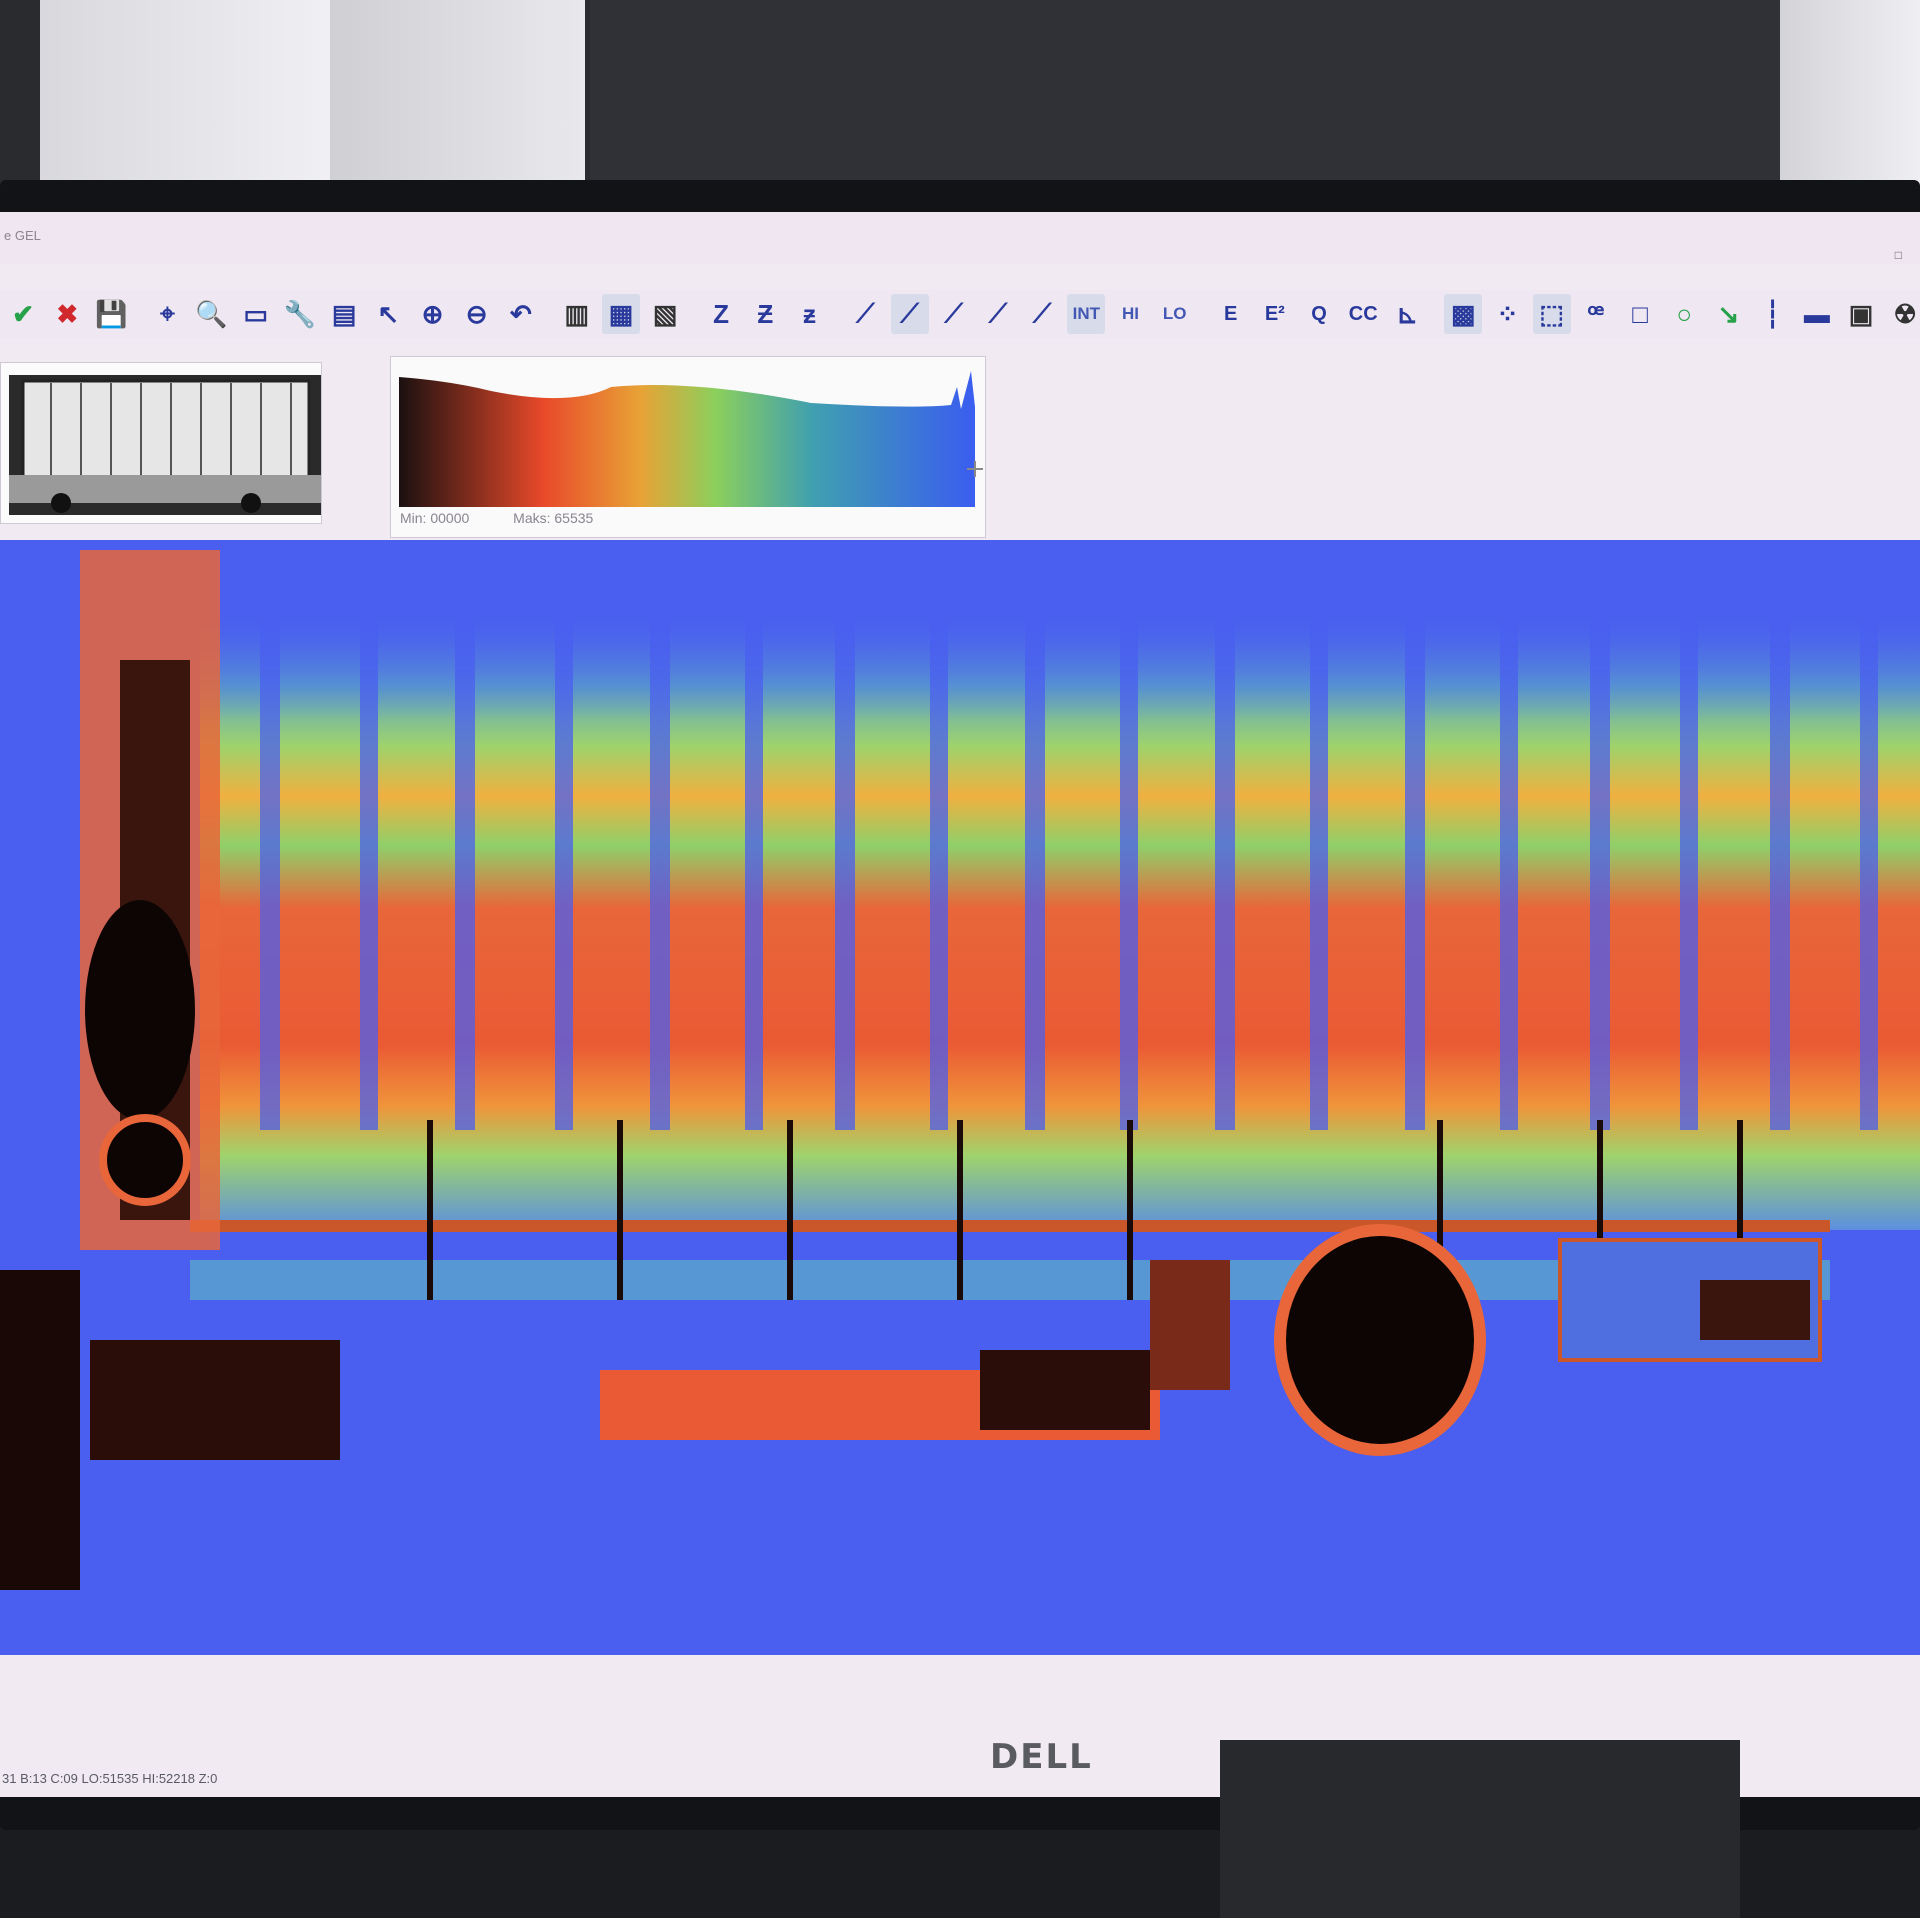 The width and height of the screenshot is (1920, 1918). I want to click on magnifier-button: 🔍, so click(211, 314).